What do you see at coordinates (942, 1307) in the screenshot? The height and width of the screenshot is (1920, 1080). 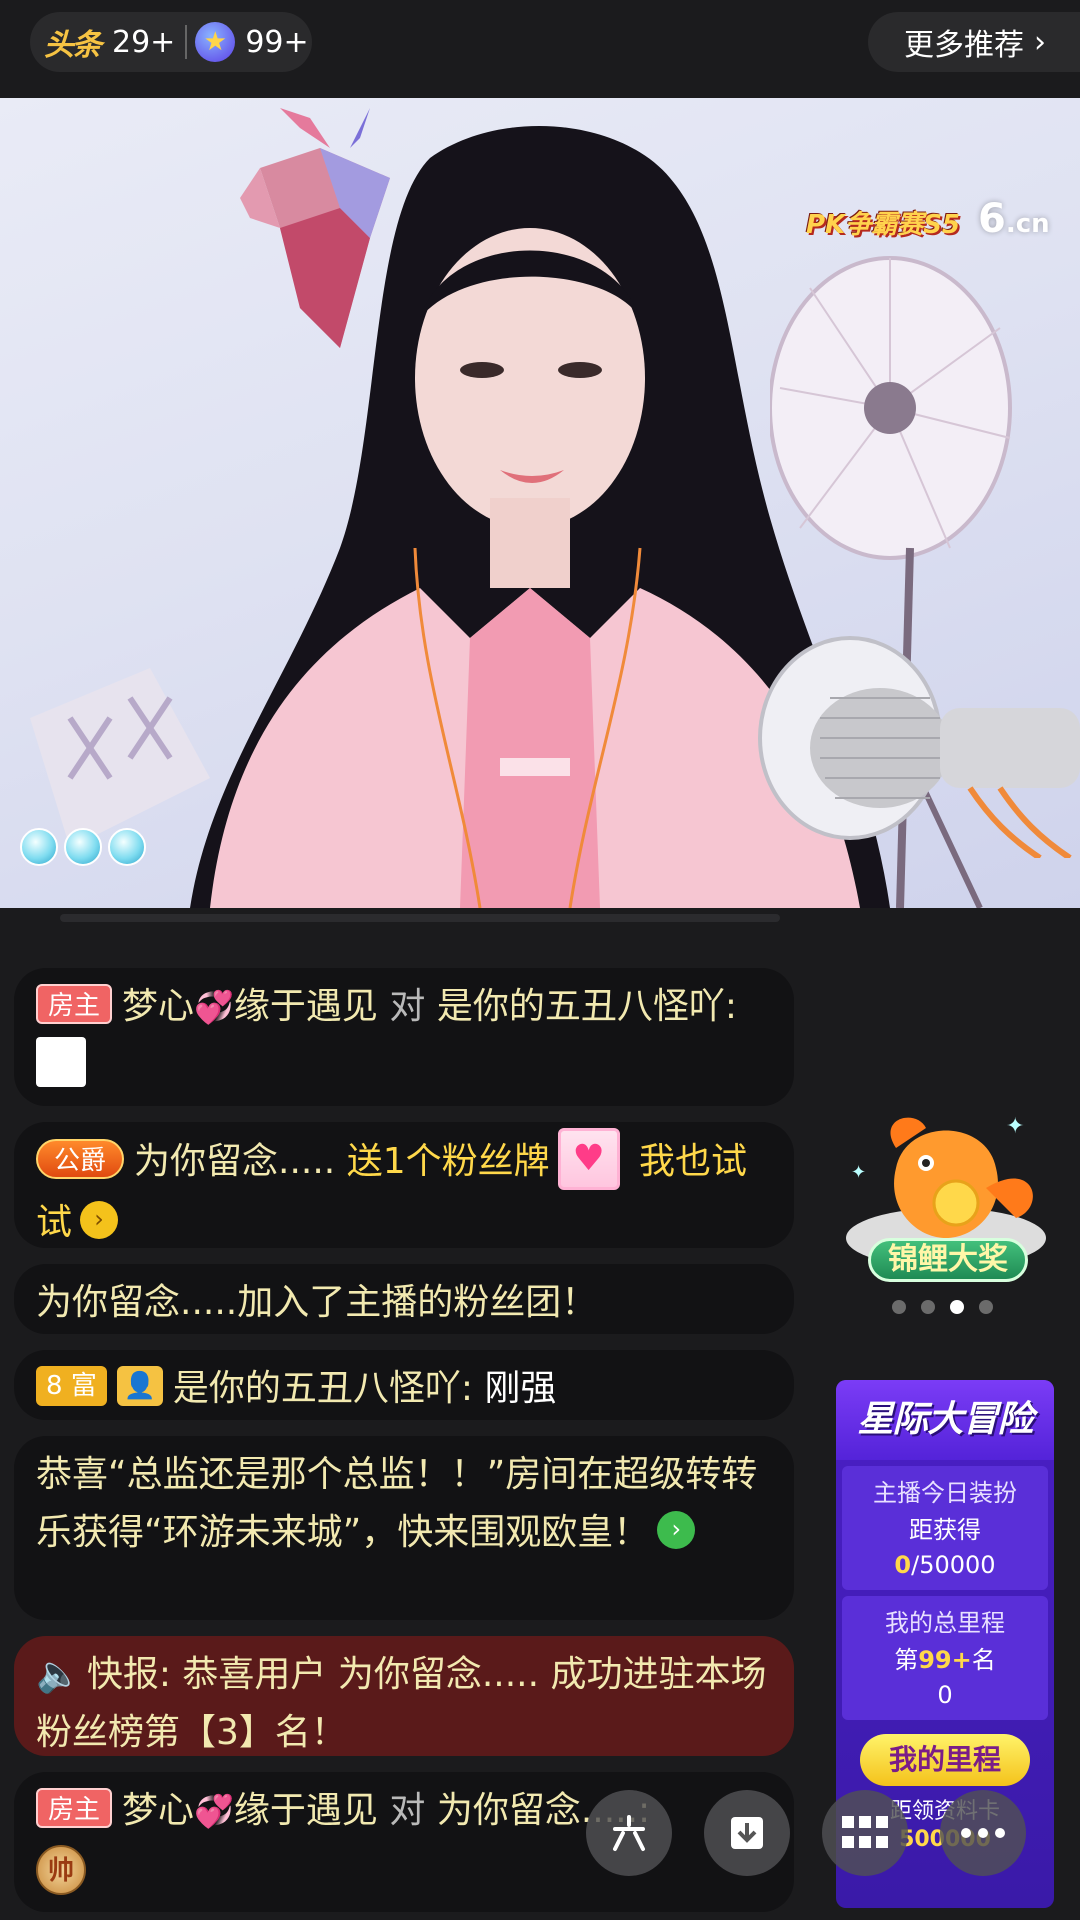 I see `carousel-dots` at bounding box center [942, 1307].